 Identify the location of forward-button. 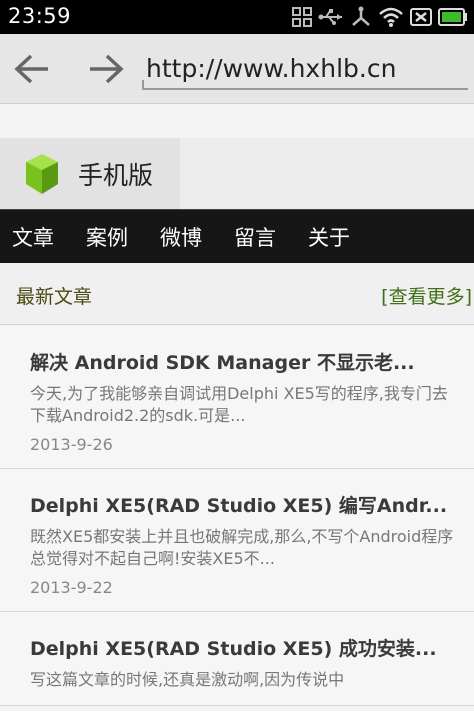
(106, 69).